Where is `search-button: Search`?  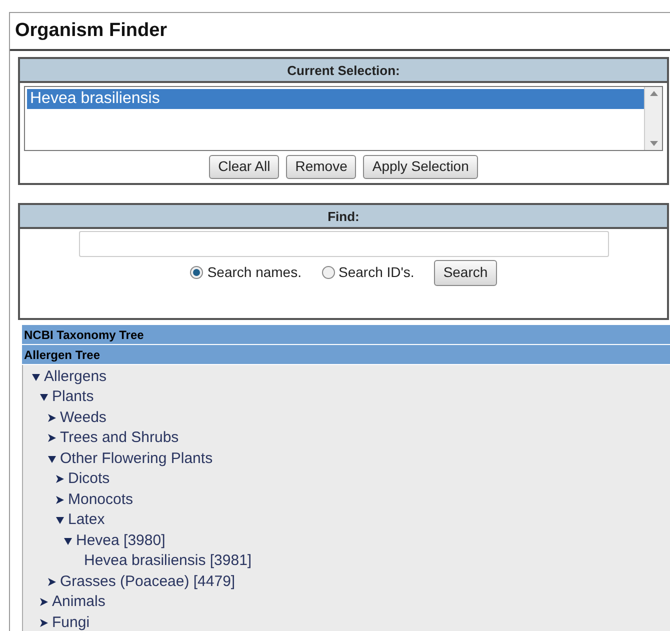 search-button: Search is located at coordinates (465, 273).